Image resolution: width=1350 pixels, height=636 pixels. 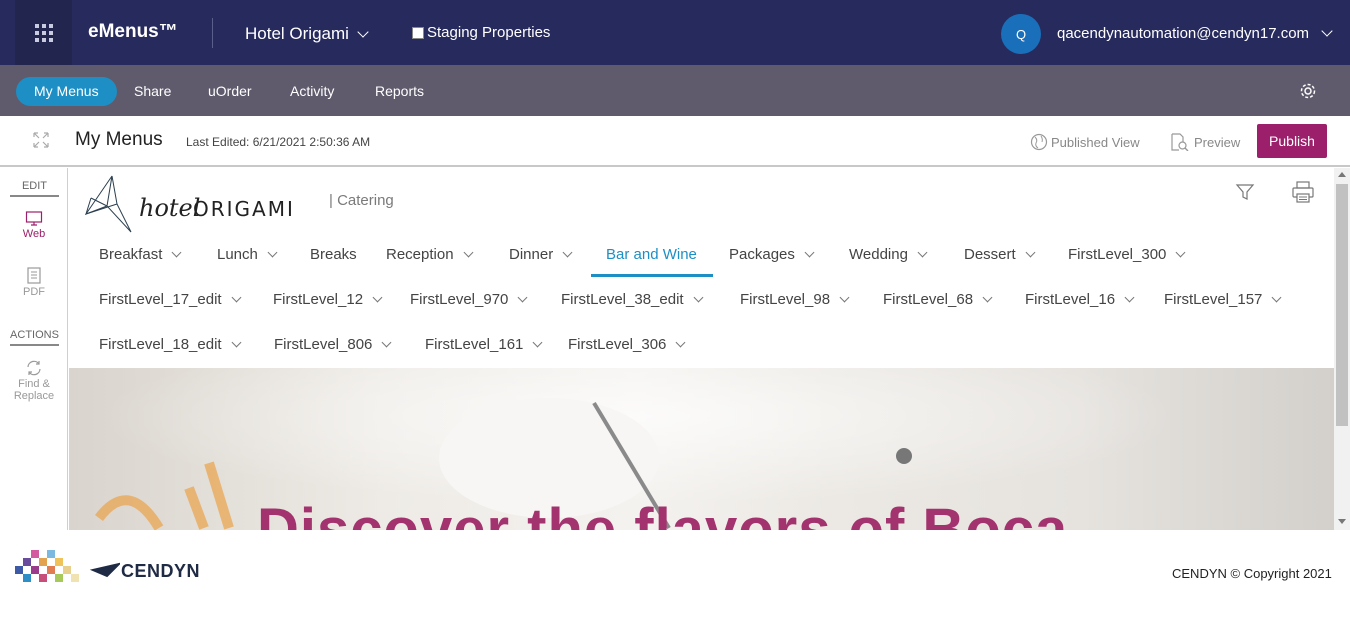 What do you see at coordinates (34, 349) in the screenshot?
I see `editor-rail: EDIT Web PDF ACTIONS Find & Replace` at bounding box center [34, 349].